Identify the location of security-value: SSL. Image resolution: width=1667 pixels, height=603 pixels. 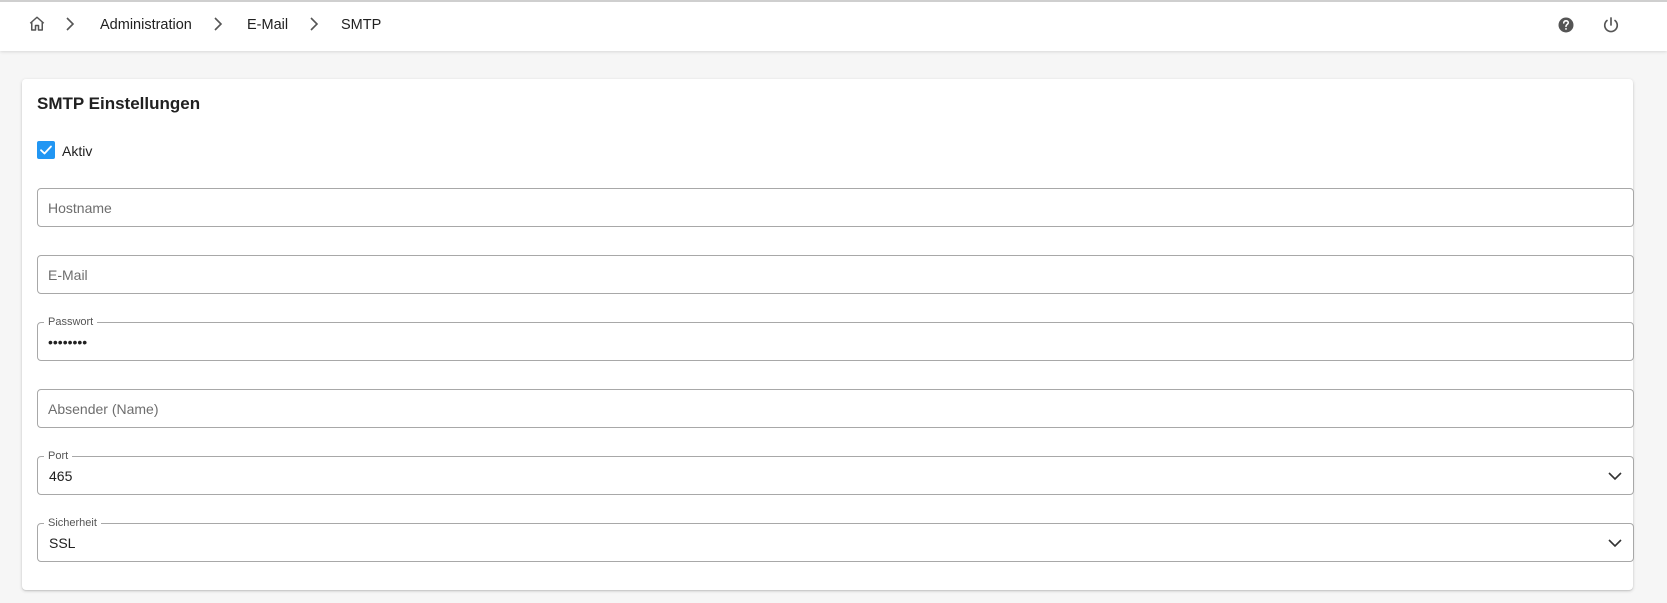
(62, 543).